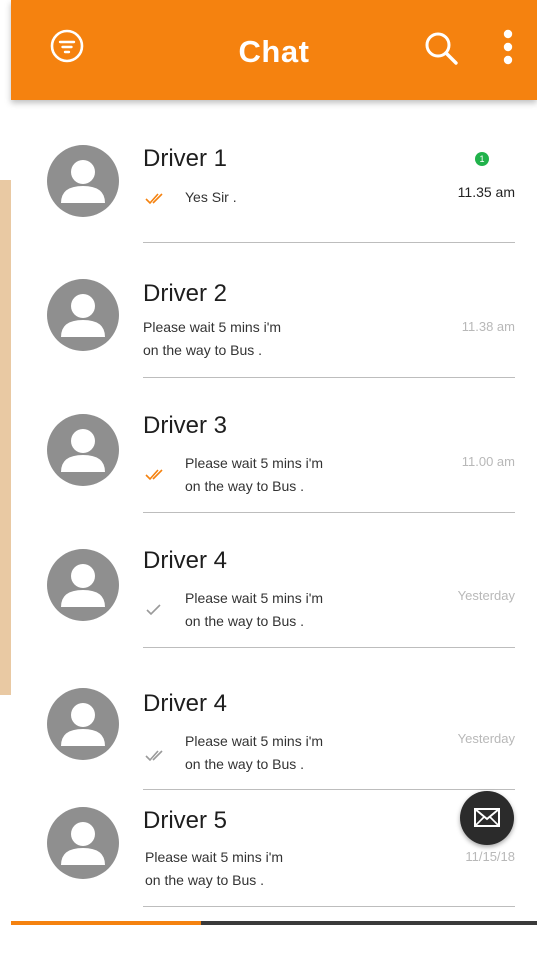 This screenshot has height=957, width=537. I want to click on compose-message-button, so click(487, 818).